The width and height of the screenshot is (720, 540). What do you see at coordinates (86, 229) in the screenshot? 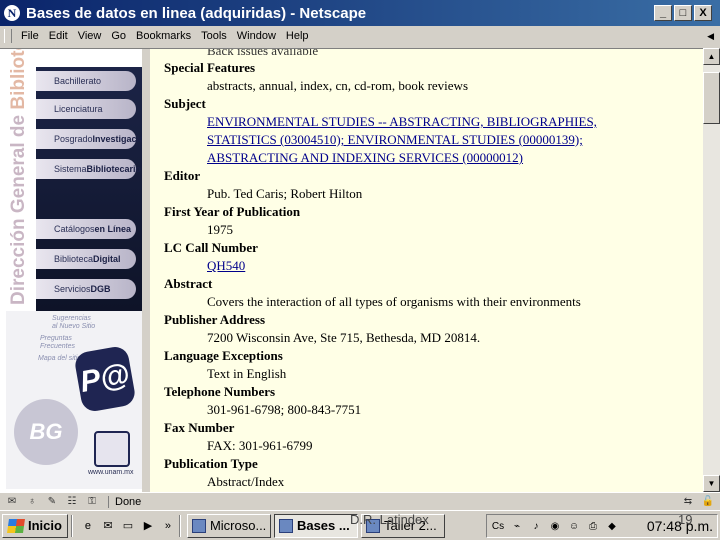
I see `sidebar-item-catalogos: Catálogos en Línea` at bounding box center [86, 229].